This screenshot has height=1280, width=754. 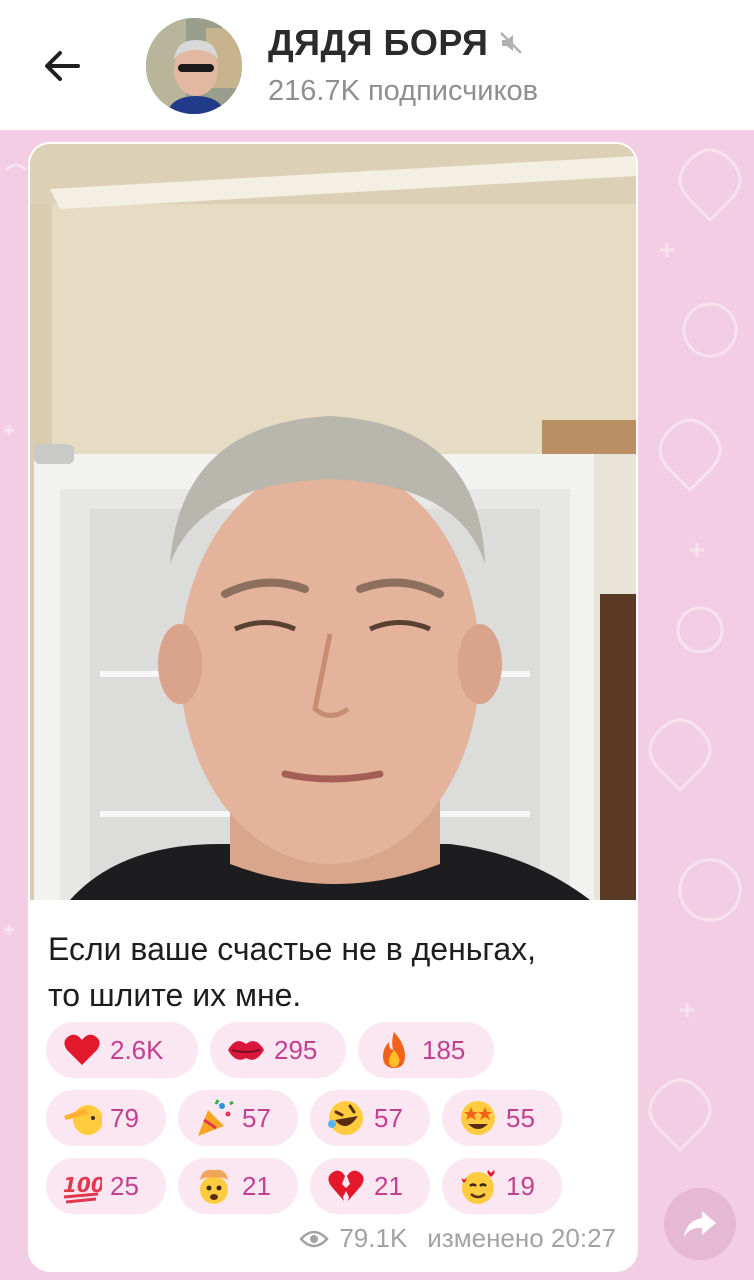 What do you see at coordinates (403, 91) in the screenshot?
I see `subscriber-count: 216.7K подписчиков` at bounding box center [403, 91].